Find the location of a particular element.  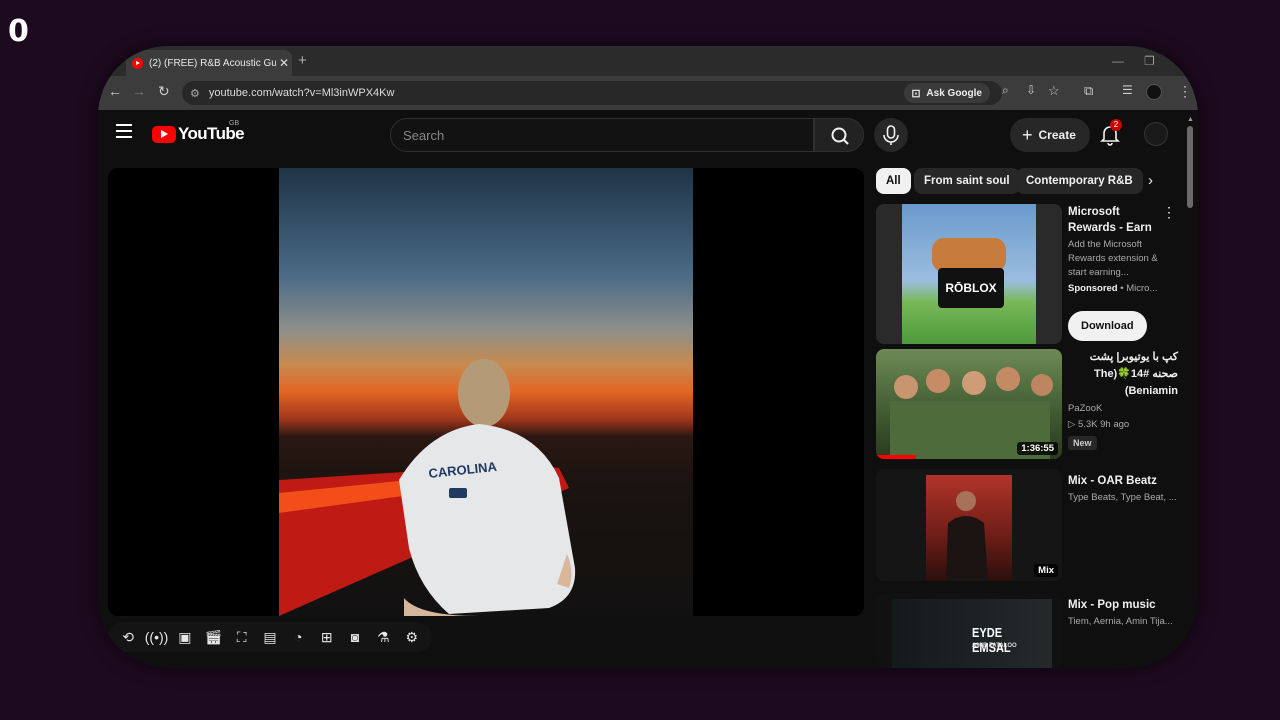

search-button is located at coordinates (839, 135).